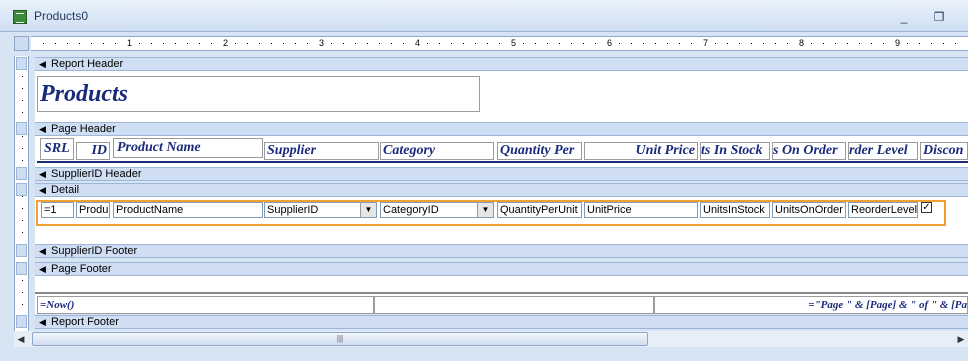  Describe the element at coordinates (21, 43) in the screenshot. I see `ruler-corner-selector` at that location.